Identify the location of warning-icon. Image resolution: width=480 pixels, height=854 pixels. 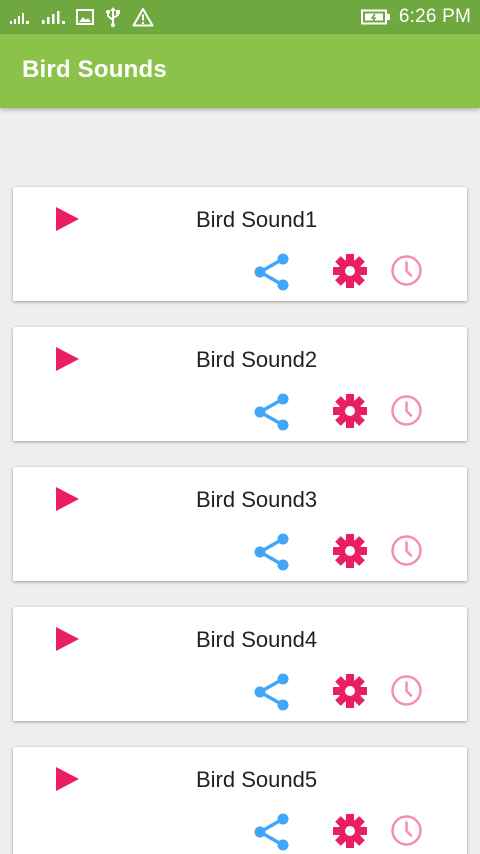
(143, 17).